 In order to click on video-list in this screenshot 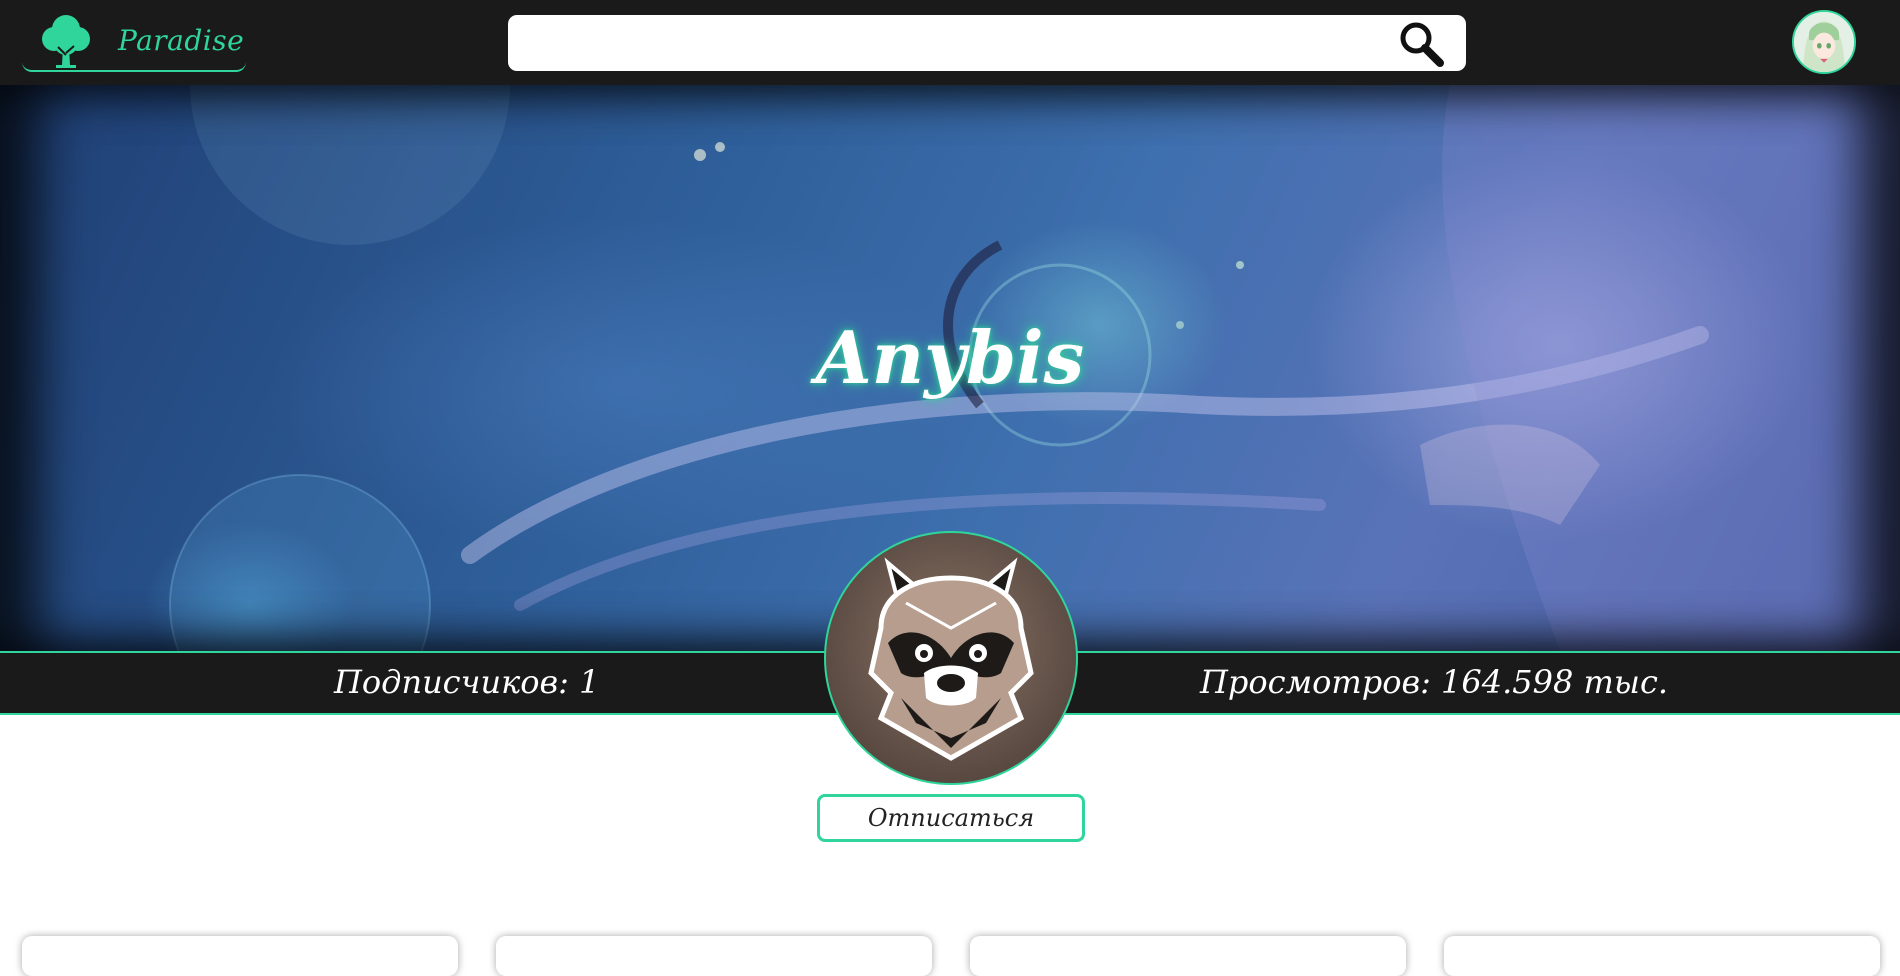, I will do `click(950, 956)`.